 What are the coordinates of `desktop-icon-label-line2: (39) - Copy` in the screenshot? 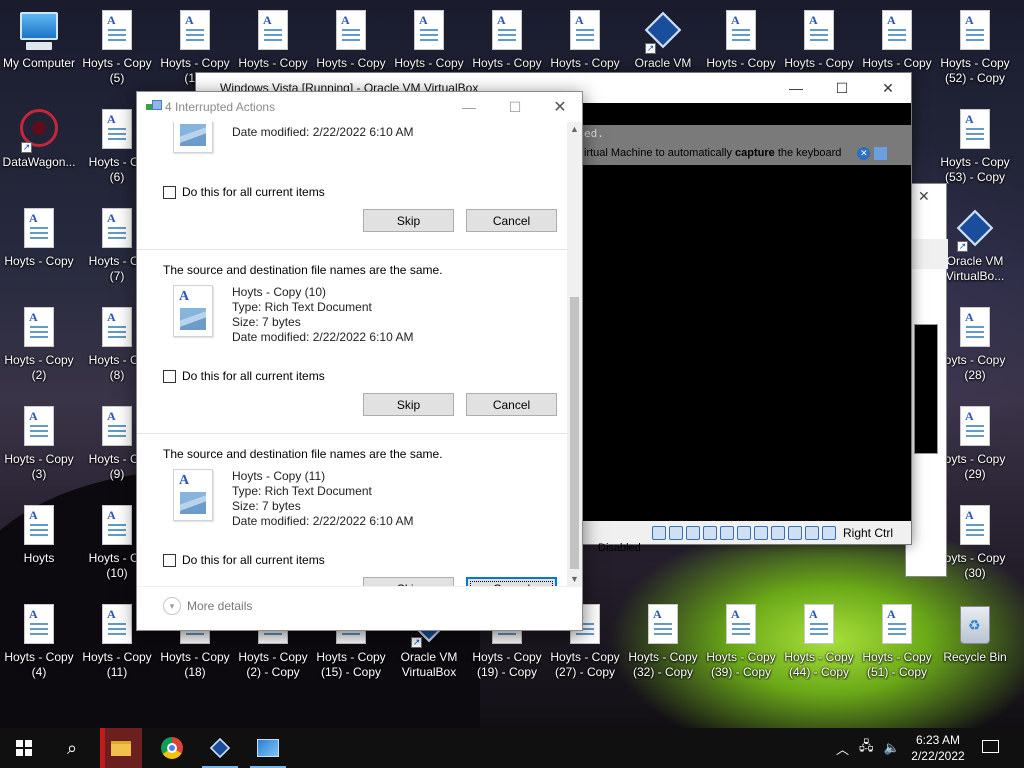 It's located at (741, 672).